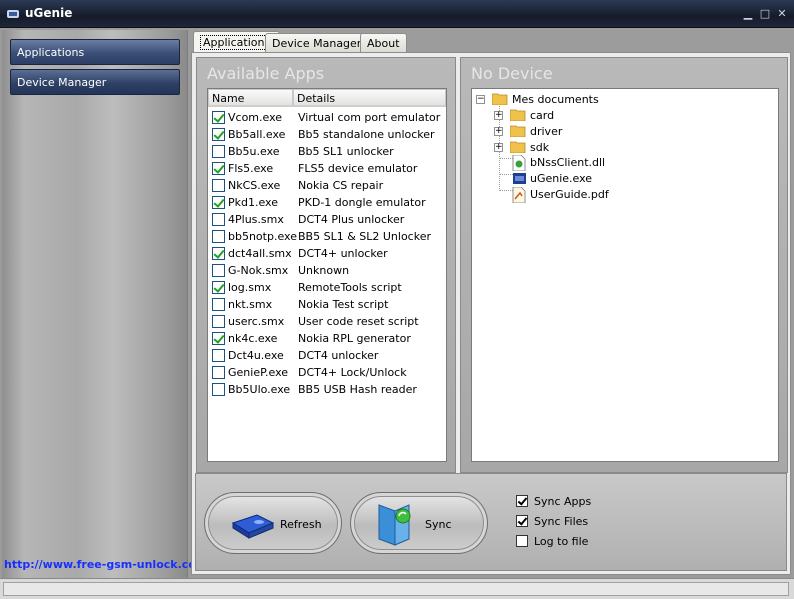  Describe the element at coordinates (748, 14) in the screenshot. I see `minimize-icon: ▁` at that location.